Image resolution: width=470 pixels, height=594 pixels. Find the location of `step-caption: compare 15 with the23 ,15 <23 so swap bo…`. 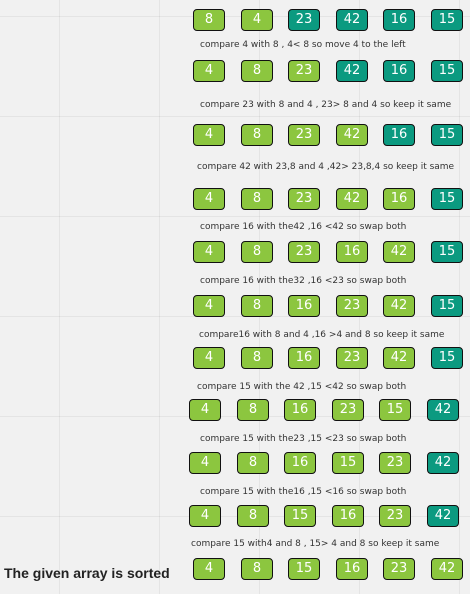

step-caption: compare 15 with the23 ,15 <23 so swap bo… is located at coordinates (303, 439).